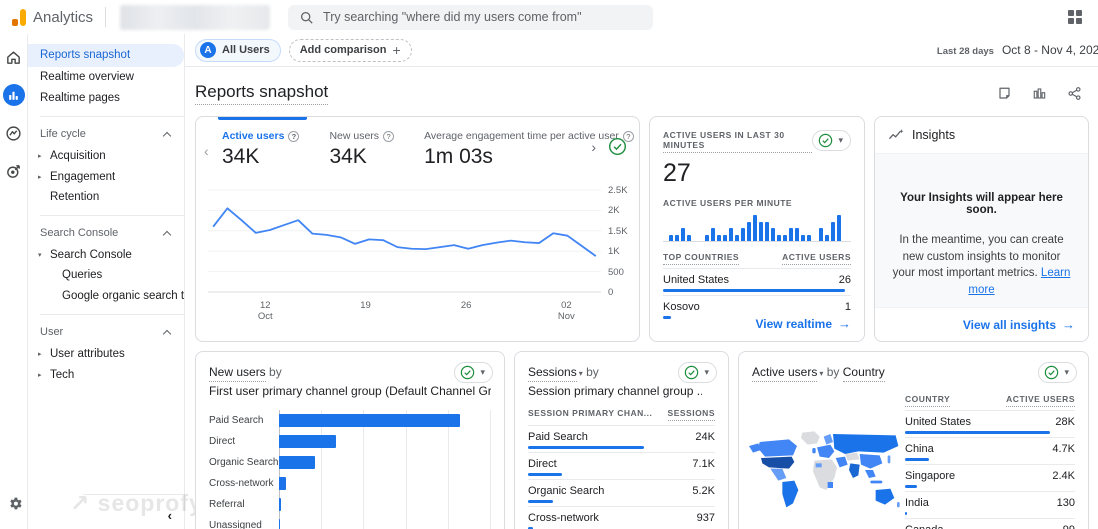  Describe the element at coordinates (195, 17) in the screenshot. I see `account-switcher-redacted` at that location.